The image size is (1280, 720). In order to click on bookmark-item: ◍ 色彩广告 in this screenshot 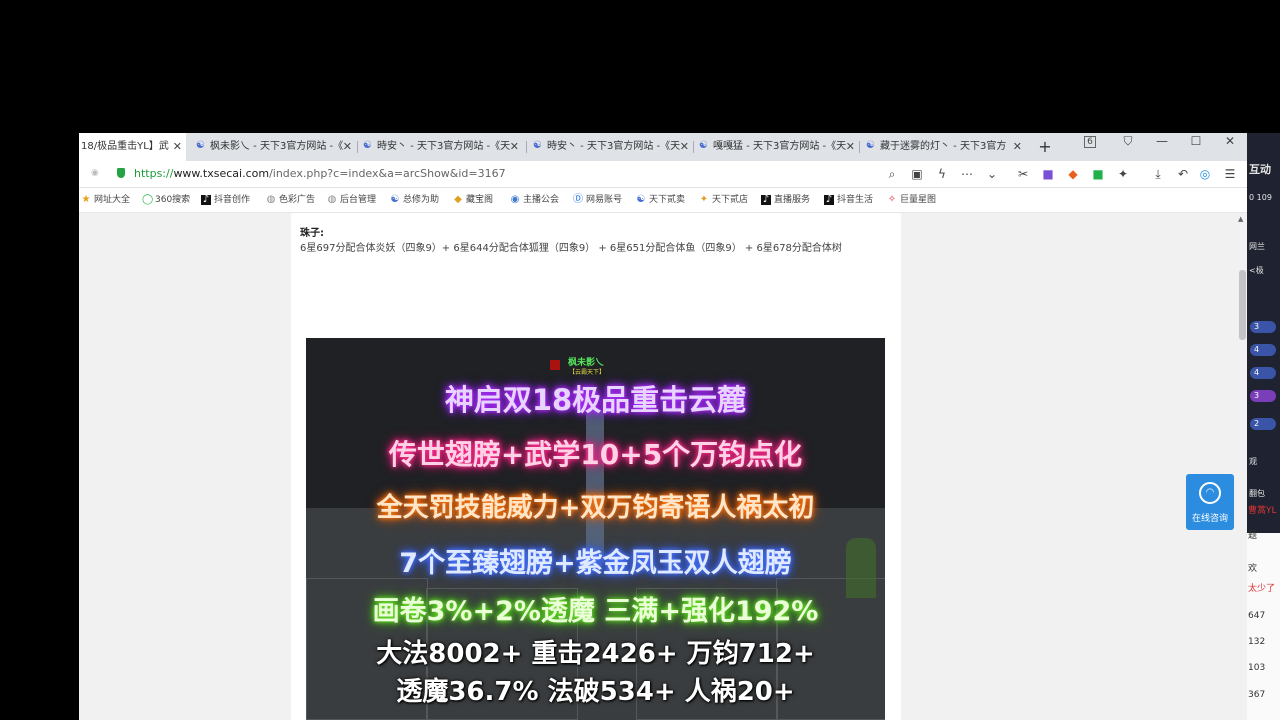, I will do `click(290, 200)`.